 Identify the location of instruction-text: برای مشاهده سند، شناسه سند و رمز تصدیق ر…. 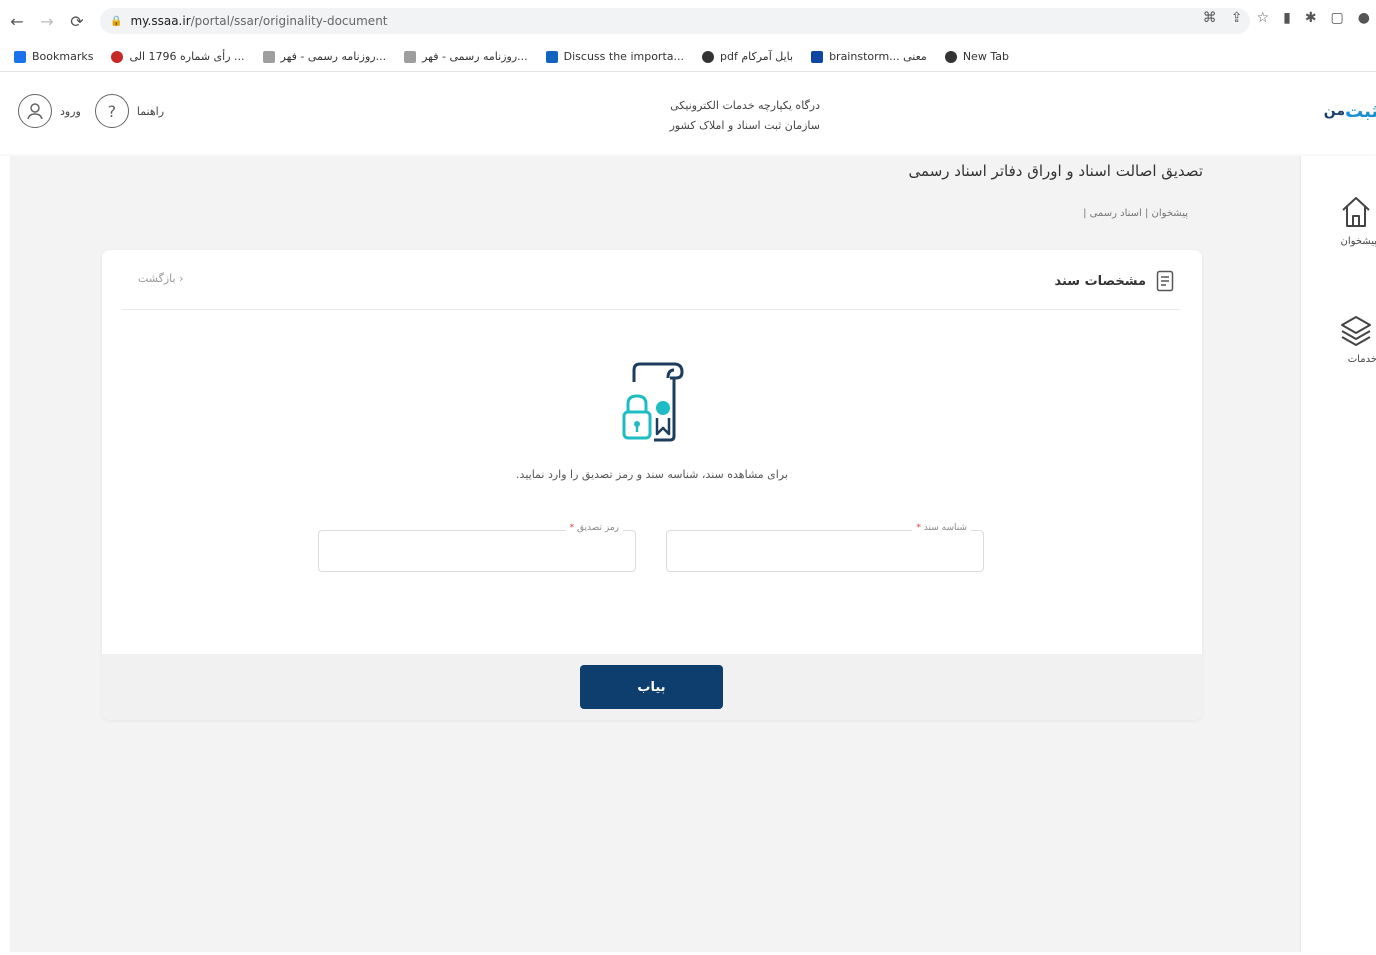
(652, 474).